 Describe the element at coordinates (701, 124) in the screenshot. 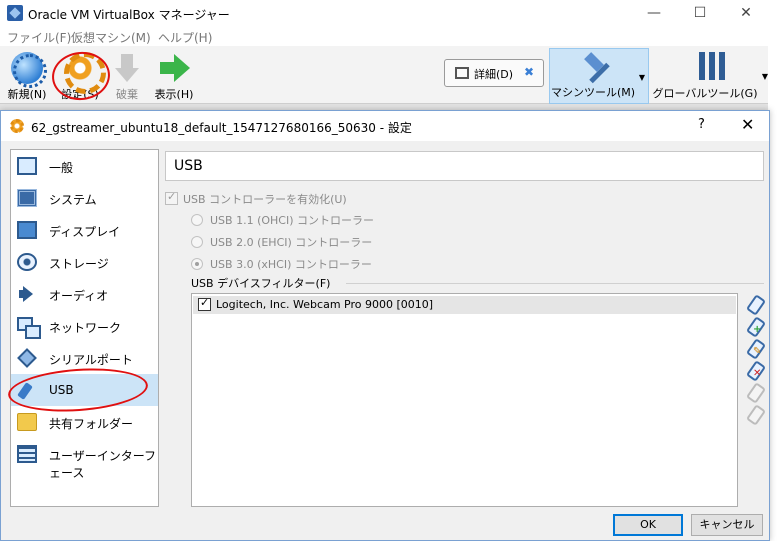

I see `help-button: ?` at that location.